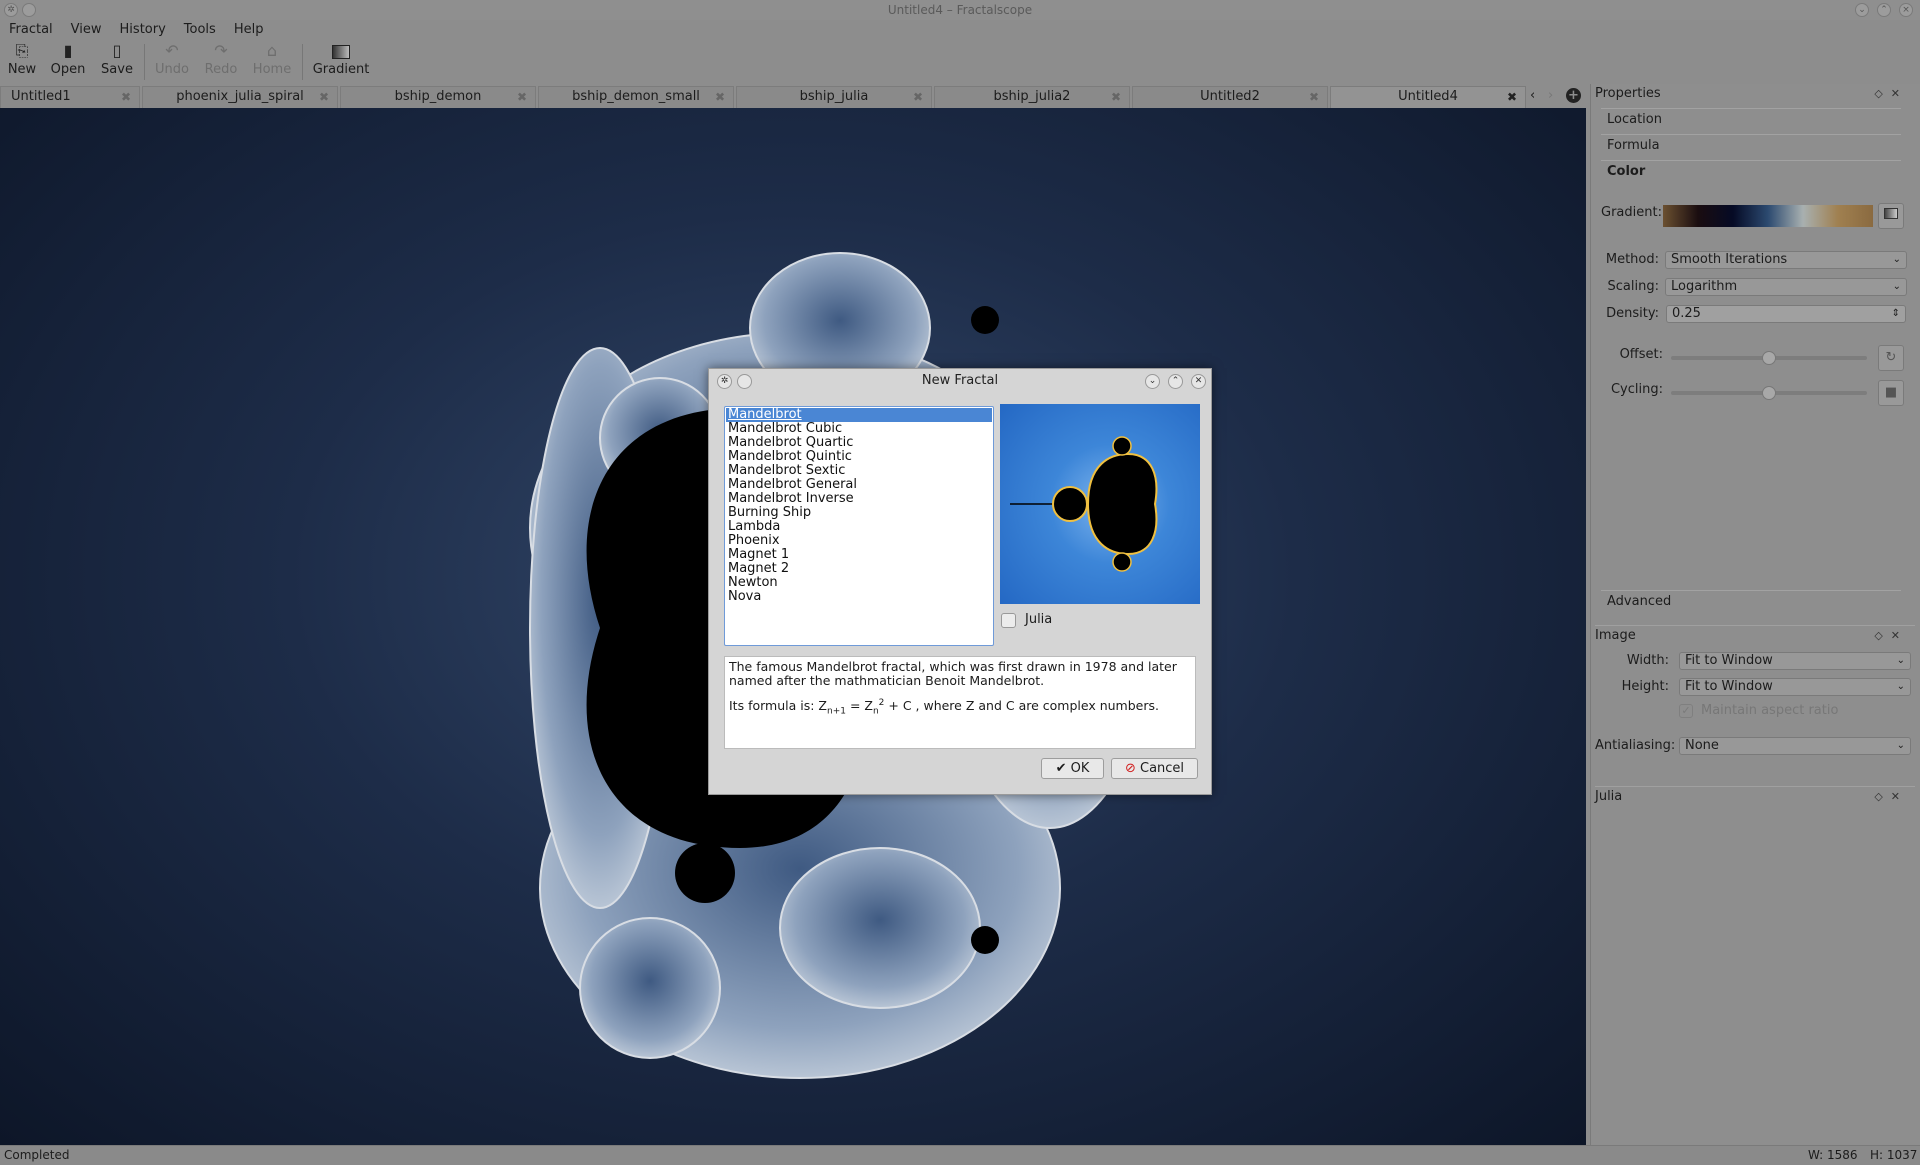 The height and width of the screenshot is (1165, 1920). I want to click on scaling-select: Logarithm ⌄, so click(1786, 287).